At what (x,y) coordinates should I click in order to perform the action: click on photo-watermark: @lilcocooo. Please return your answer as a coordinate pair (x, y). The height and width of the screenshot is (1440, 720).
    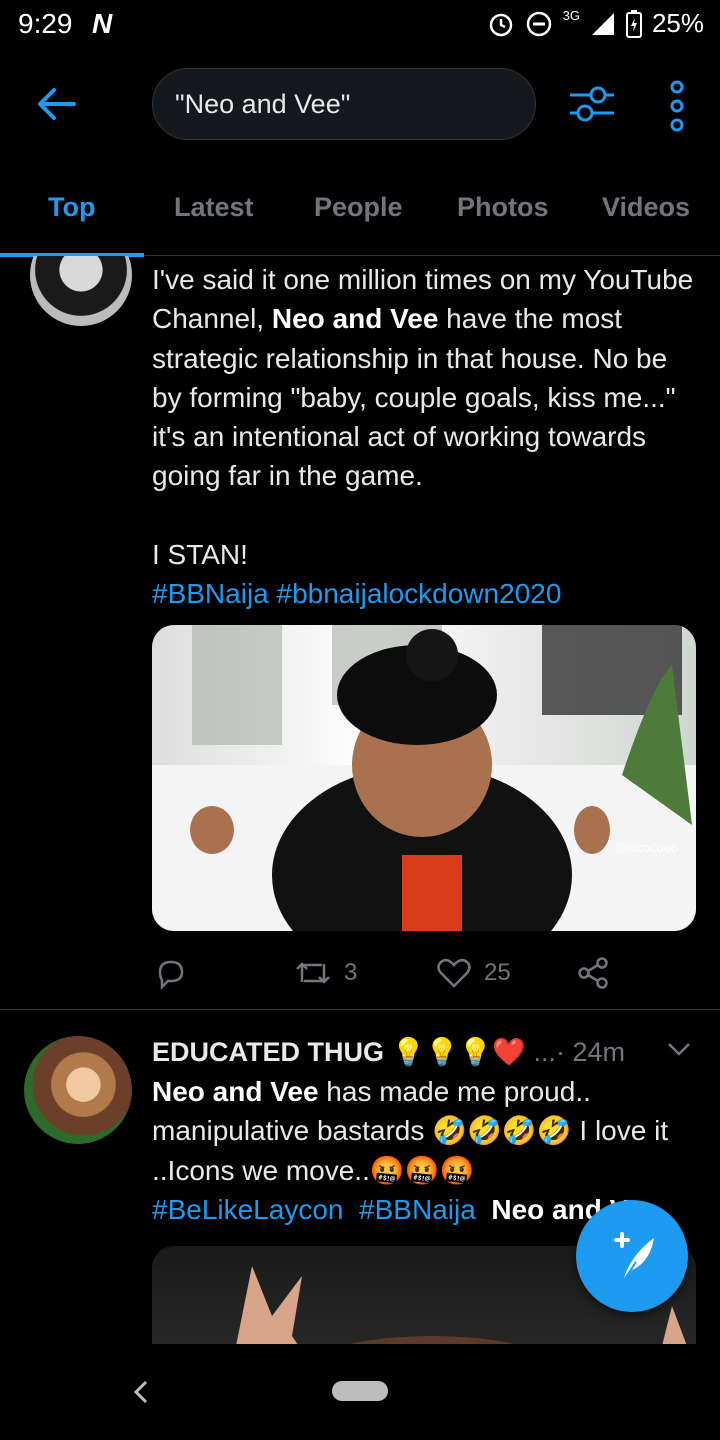
    Looking at the image, I should click on (646, 847).